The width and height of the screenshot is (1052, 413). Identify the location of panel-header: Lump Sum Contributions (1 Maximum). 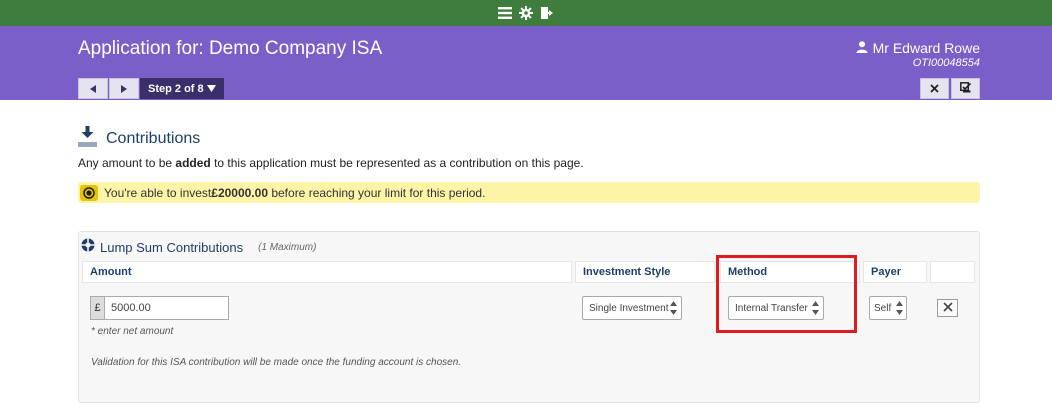
(198, 247).